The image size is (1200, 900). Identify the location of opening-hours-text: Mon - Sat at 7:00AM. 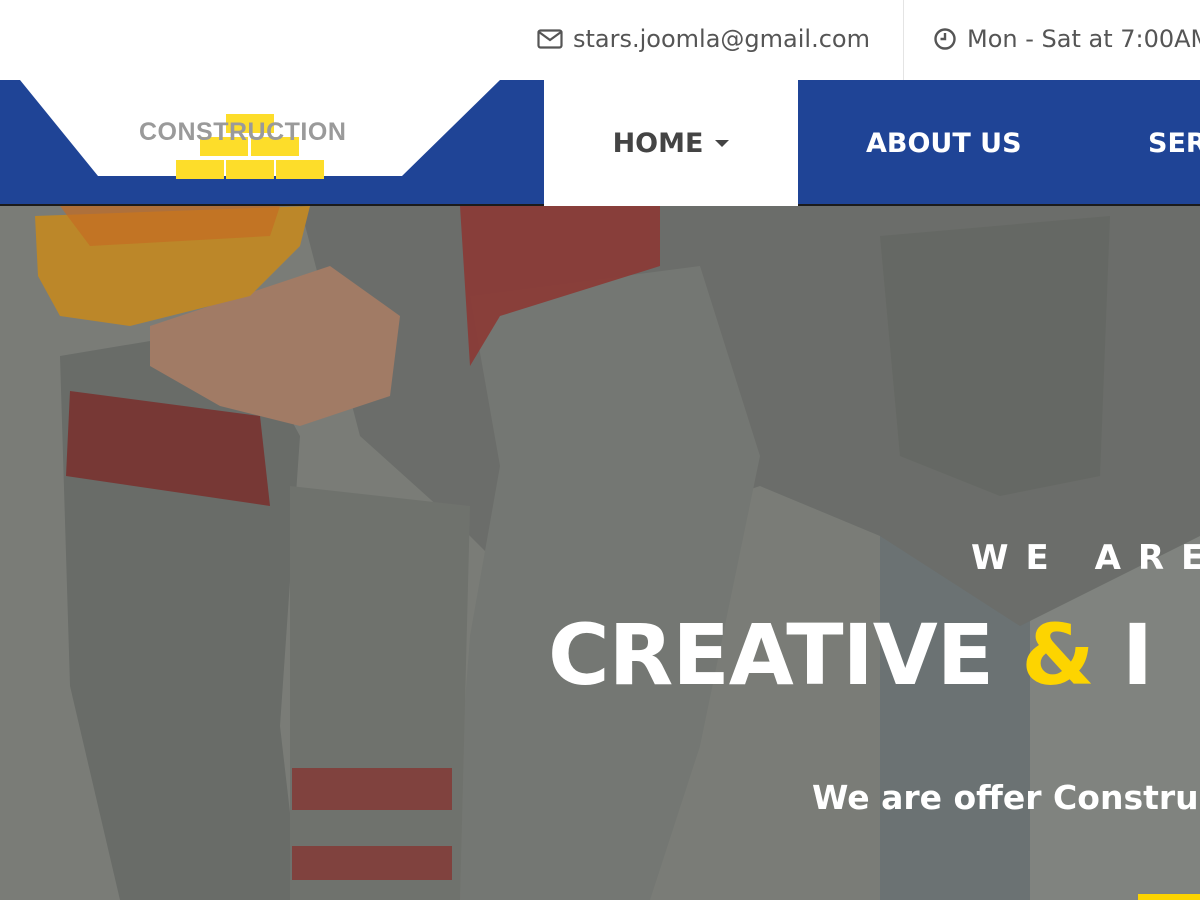
(1083, 39).